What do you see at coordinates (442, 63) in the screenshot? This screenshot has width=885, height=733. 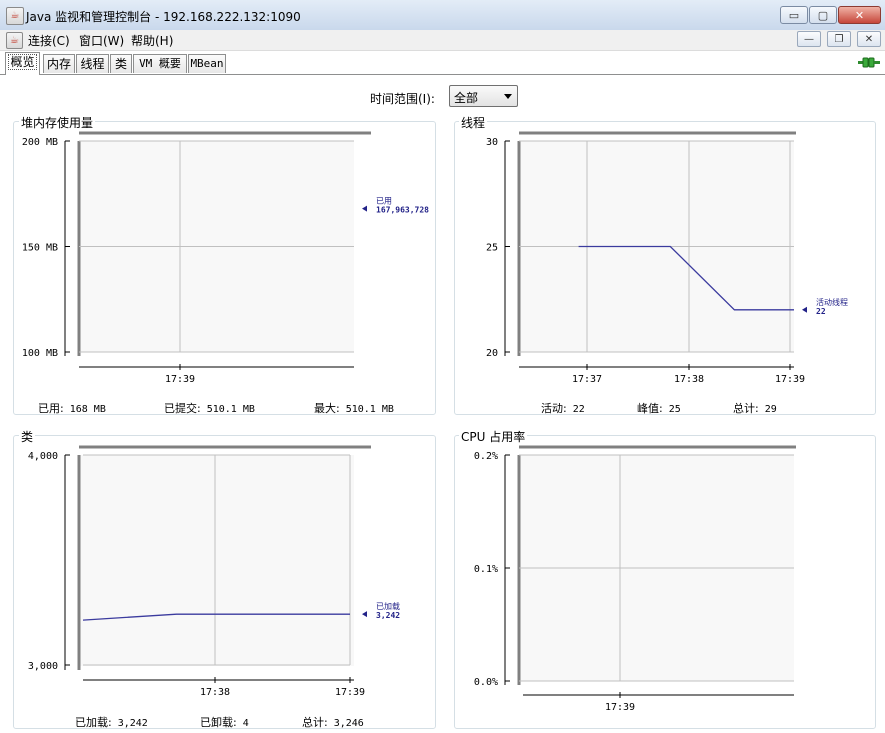 I see `tab-bar: 概览 内存 线程 类 VM 概要 MBean` at bounding box center [442, 63].